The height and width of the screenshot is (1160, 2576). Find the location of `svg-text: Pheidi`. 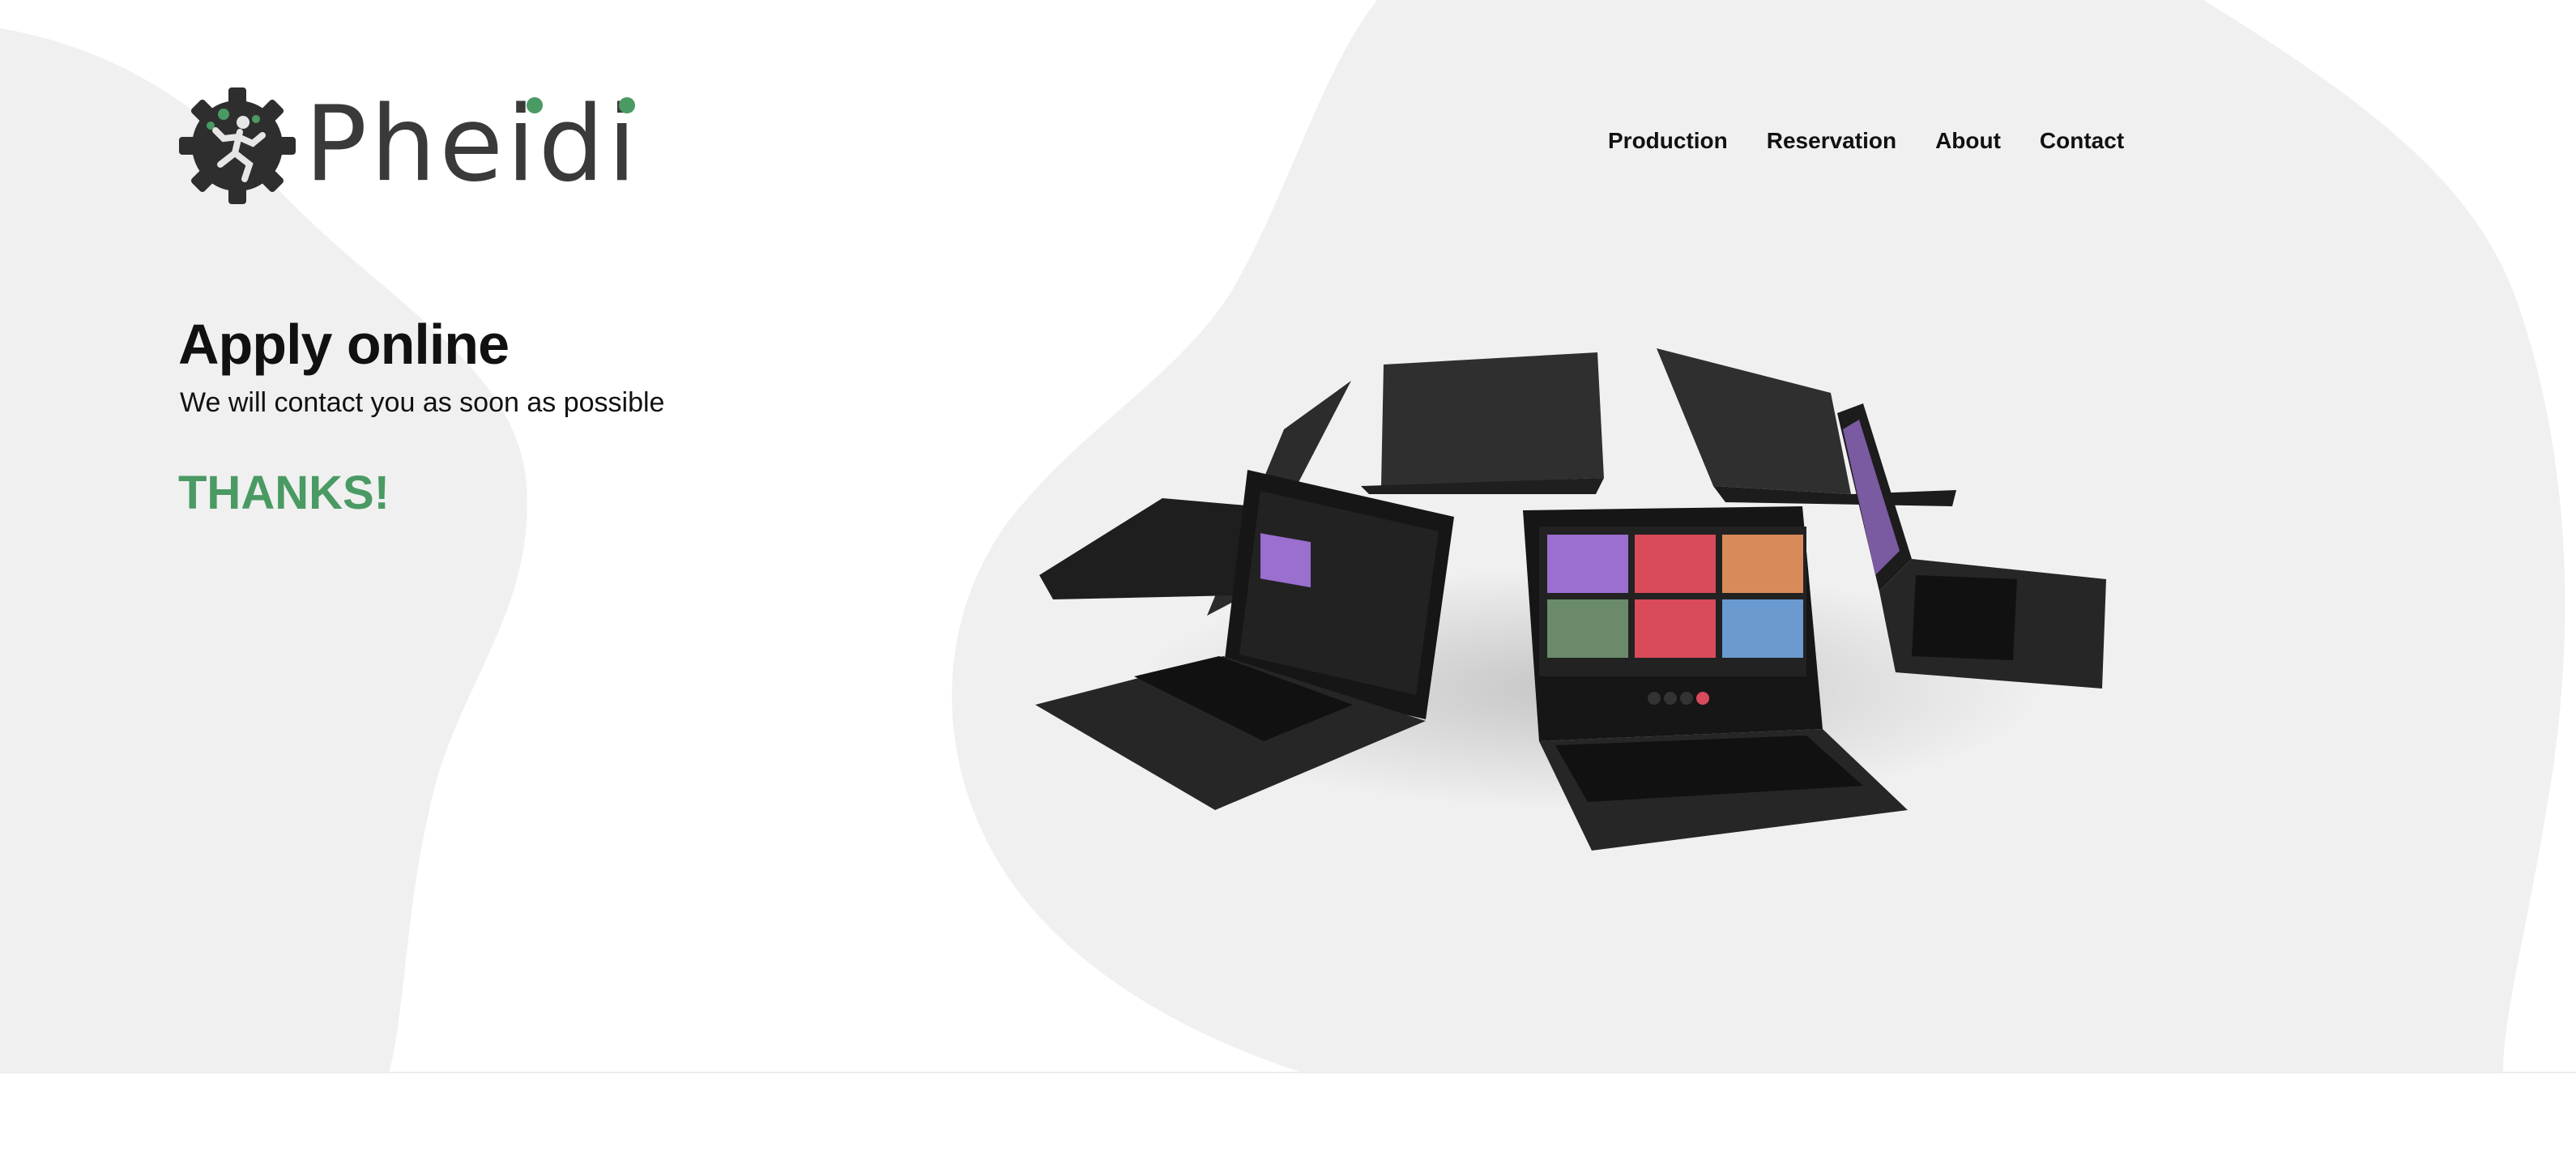

svg-text: Pheidi is located at coordinates (472, 146).